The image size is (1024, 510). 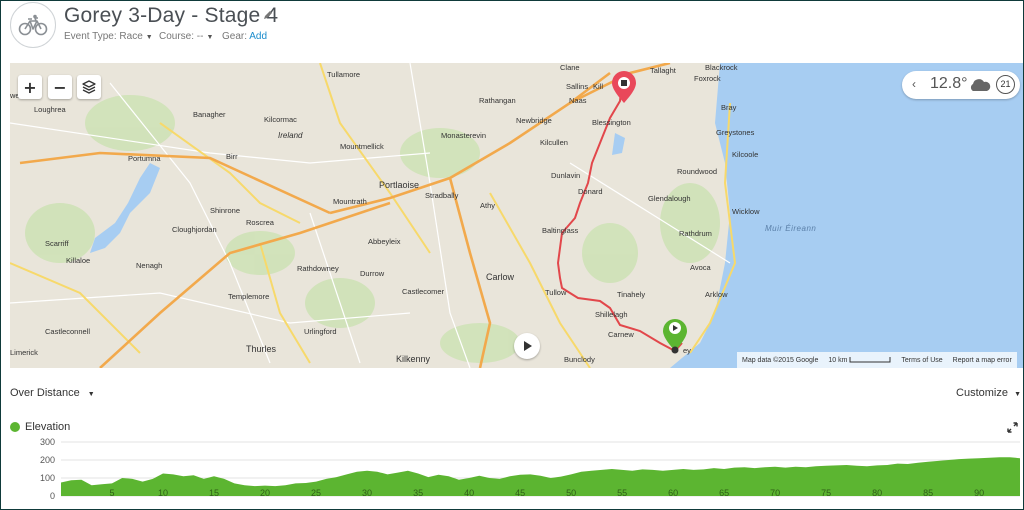 What do you see at coordinates (707, 78) in the screenshot?
I see `place-label: Foxrock` at bounding box center [707, 78].